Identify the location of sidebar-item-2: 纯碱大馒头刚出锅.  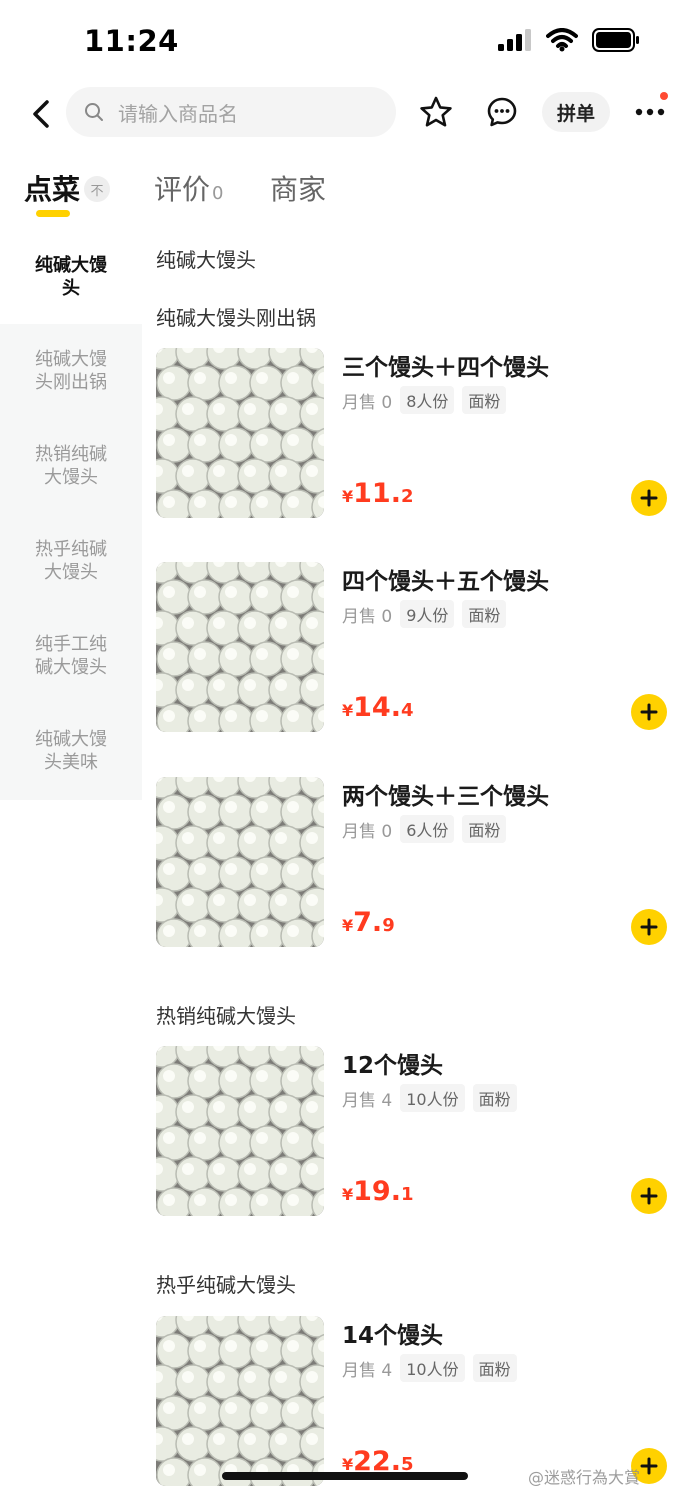
(71, 371).